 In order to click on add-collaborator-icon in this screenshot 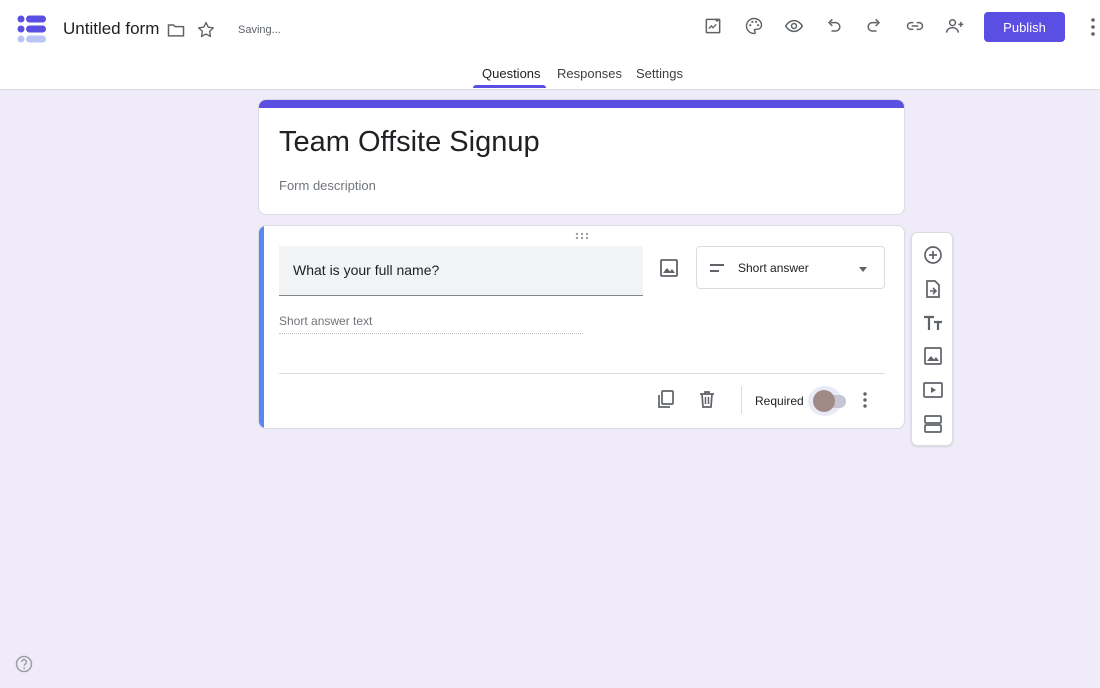, I will do `click(955, 26)`.